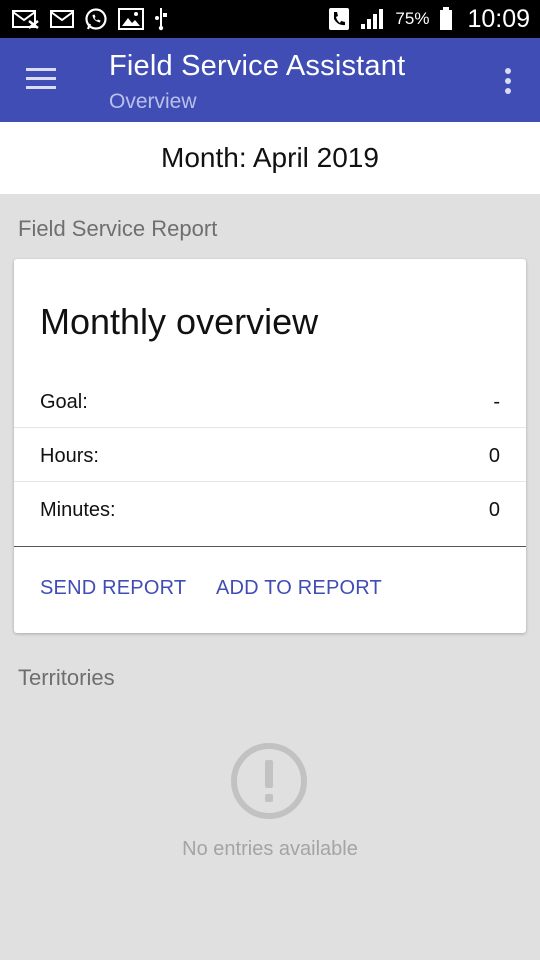 The height and width of the screenshot is (960, 540). I want to click on minutes-row: Minutes: 0, so click(270, 510).